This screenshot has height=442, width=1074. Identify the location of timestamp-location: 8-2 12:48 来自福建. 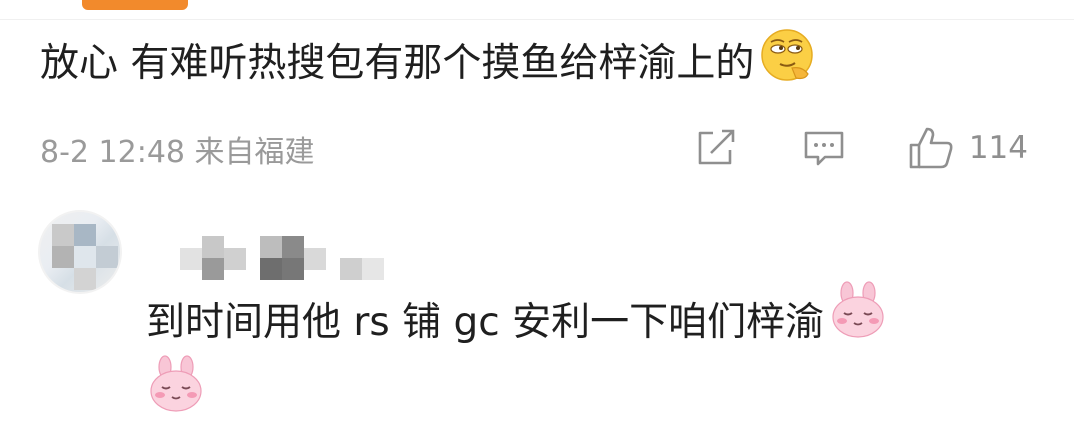
(177, 152).